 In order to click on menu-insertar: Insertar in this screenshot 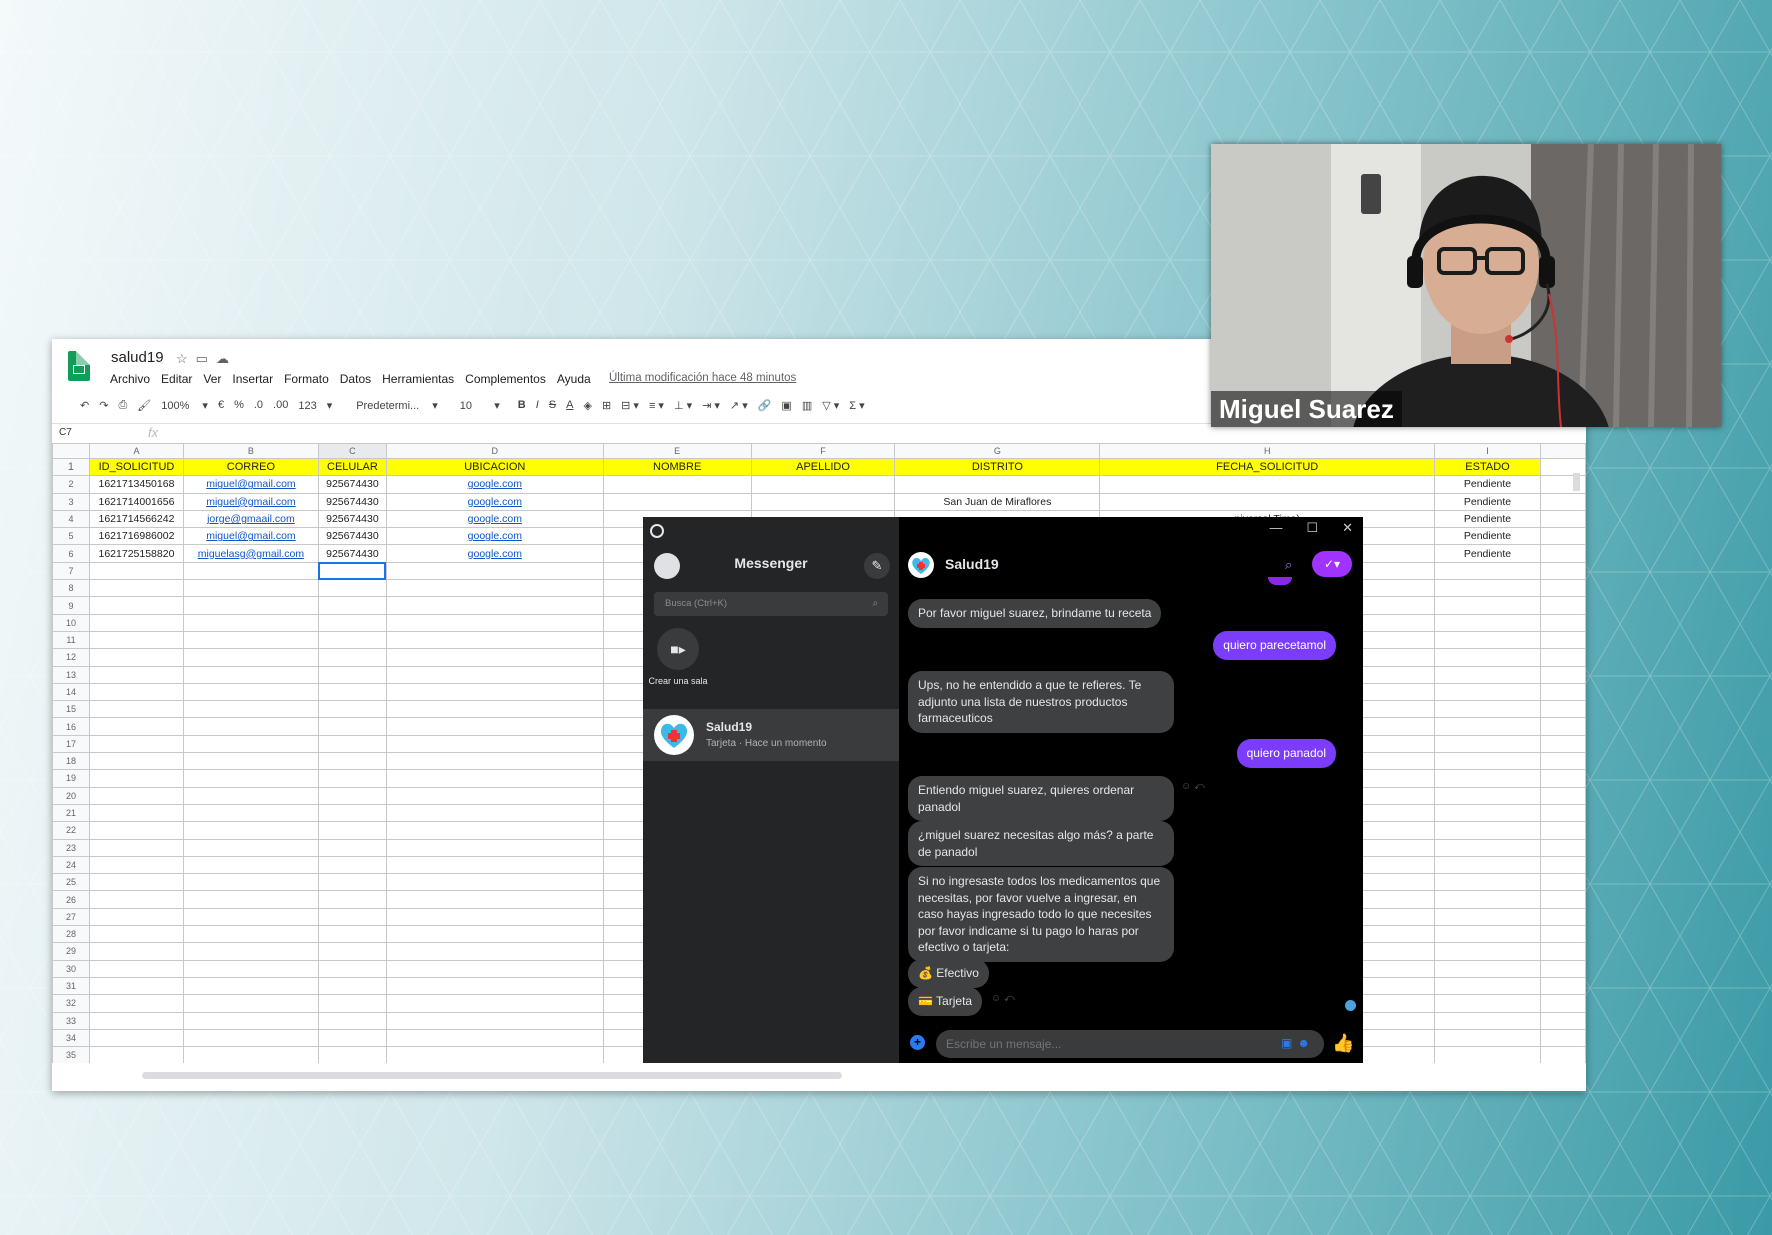, I will do `click(252, 379)`.